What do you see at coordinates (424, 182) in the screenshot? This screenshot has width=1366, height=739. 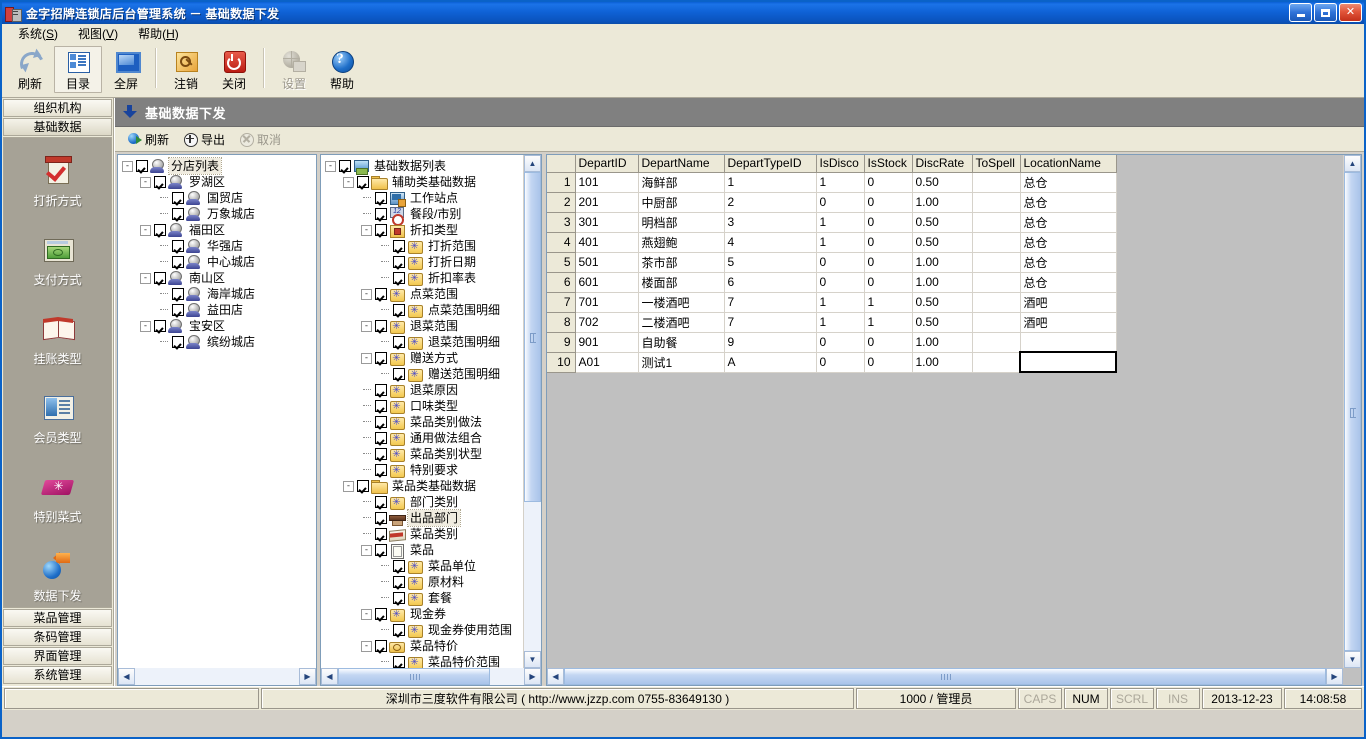 I see `tree-node: - 辅助类基础数据` at bounding box center [424, 182].